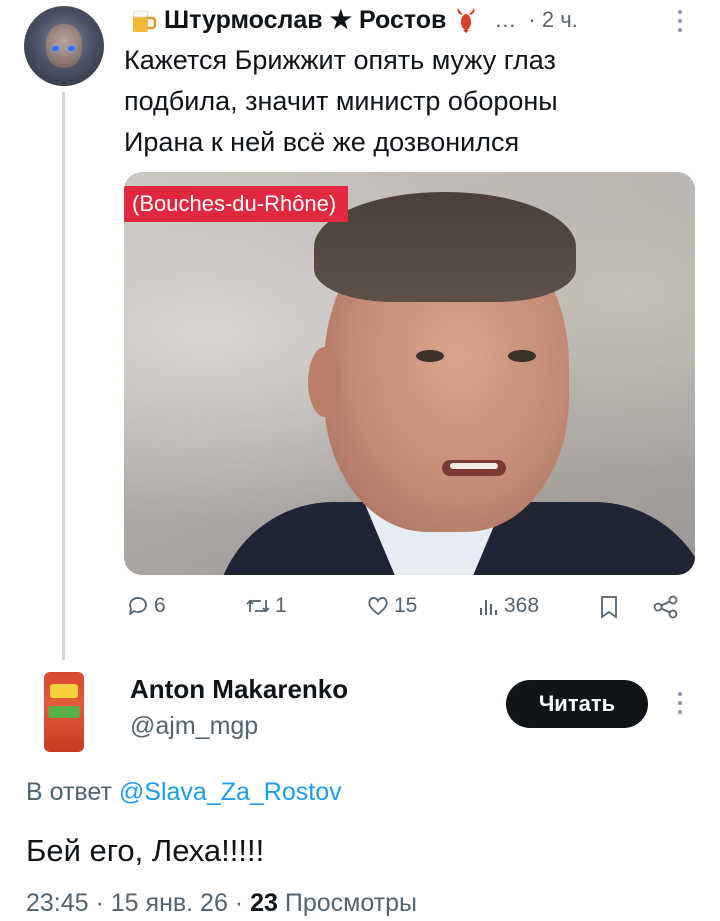  I want to click on views-button: 368, so click(508, 606).